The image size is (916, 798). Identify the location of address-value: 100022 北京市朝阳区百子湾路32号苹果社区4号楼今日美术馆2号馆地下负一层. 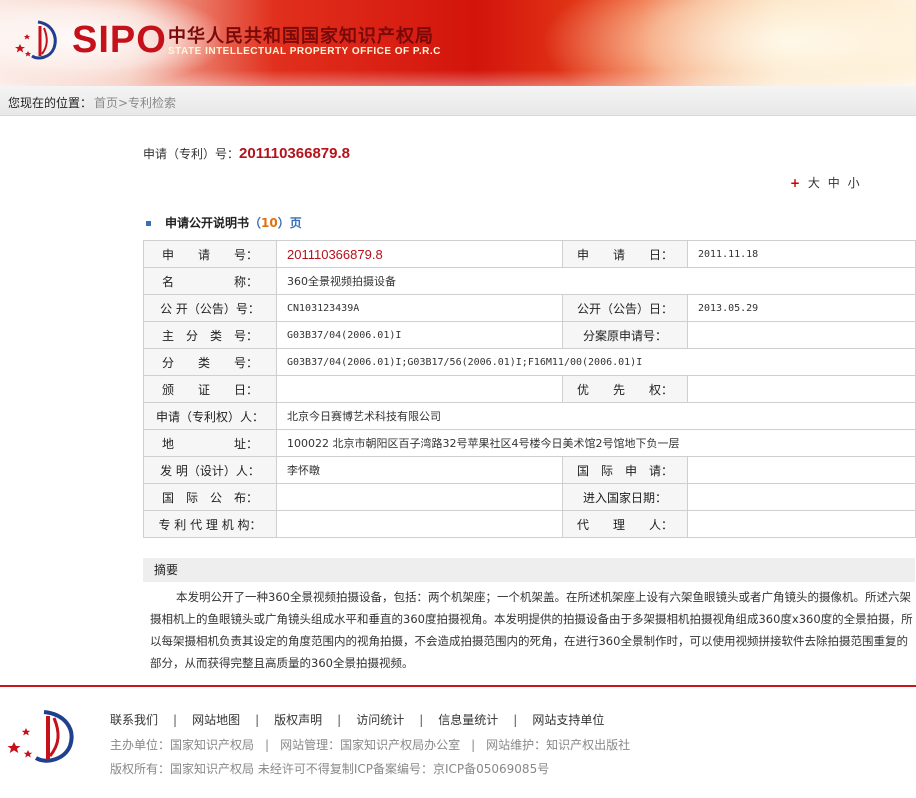
(596, 443).